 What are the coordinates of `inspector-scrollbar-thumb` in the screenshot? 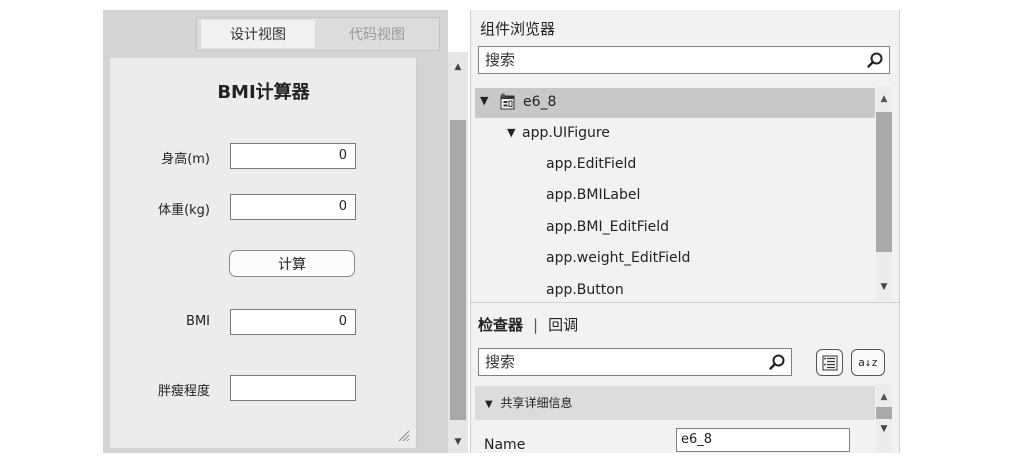 It's located at (884, 413).